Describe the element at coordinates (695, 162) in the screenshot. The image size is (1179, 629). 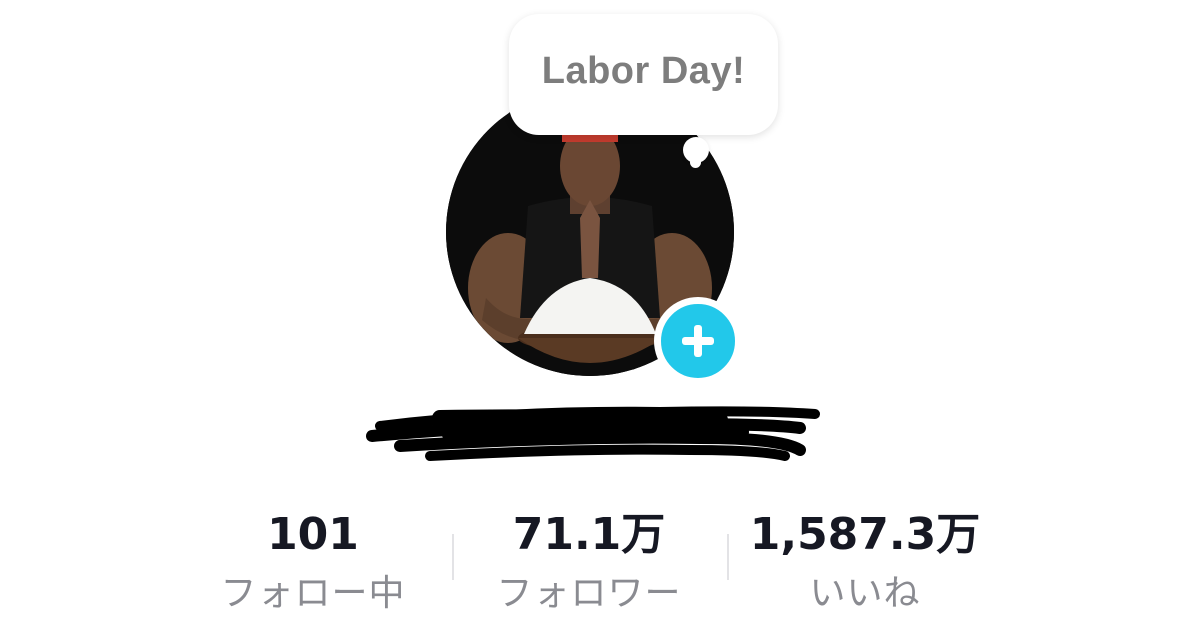
I see `bubble-tail-dot-small` at that location.